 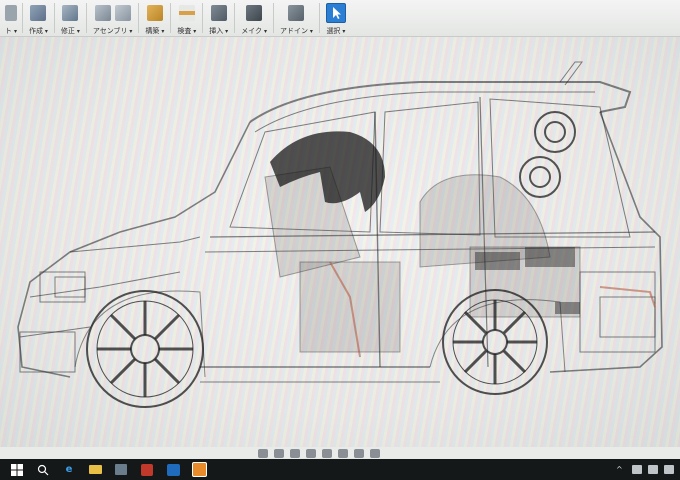 I want to click on insert-menu: 挿入, so click(x=218, y=18).